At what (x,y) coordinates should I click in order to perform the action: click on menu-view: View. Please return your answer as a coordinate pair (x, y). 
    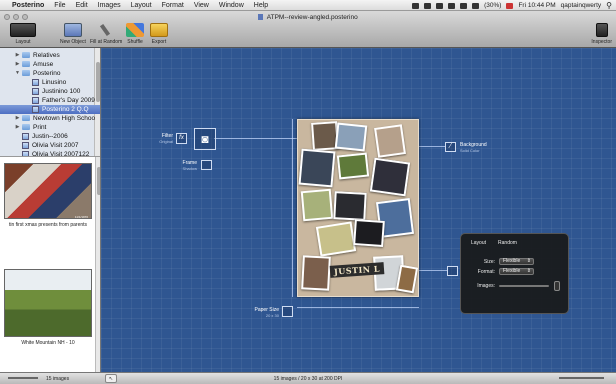
    Looking at the image, I should click on (201, 5).